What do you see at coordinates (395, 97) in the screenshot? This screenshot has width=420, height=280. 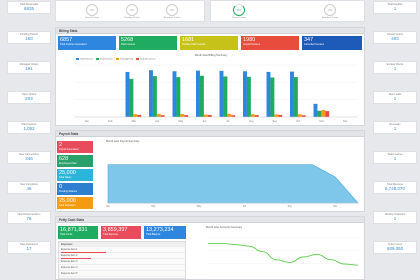 I see `right-stat-card: New Leads 1` at bounding box center [395, 97].